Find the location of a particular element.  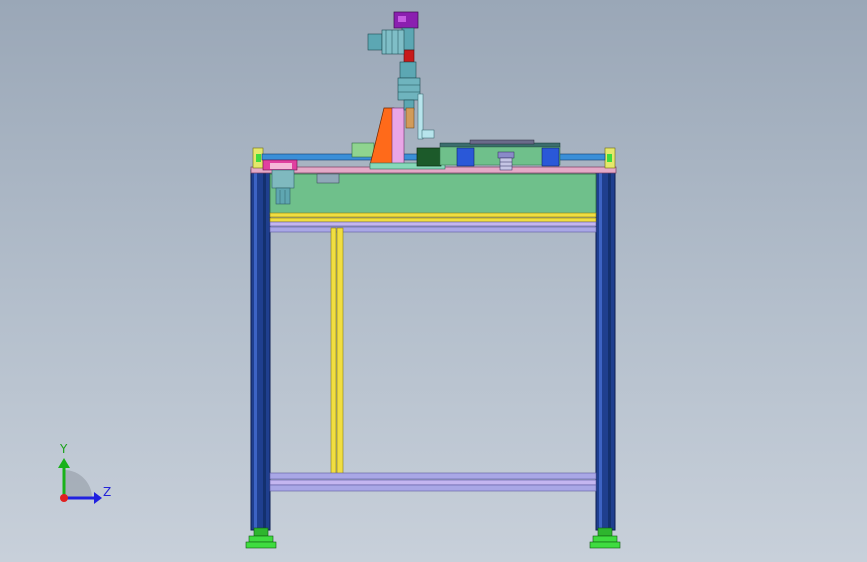

left-foot is located at coordinates (261, 538).